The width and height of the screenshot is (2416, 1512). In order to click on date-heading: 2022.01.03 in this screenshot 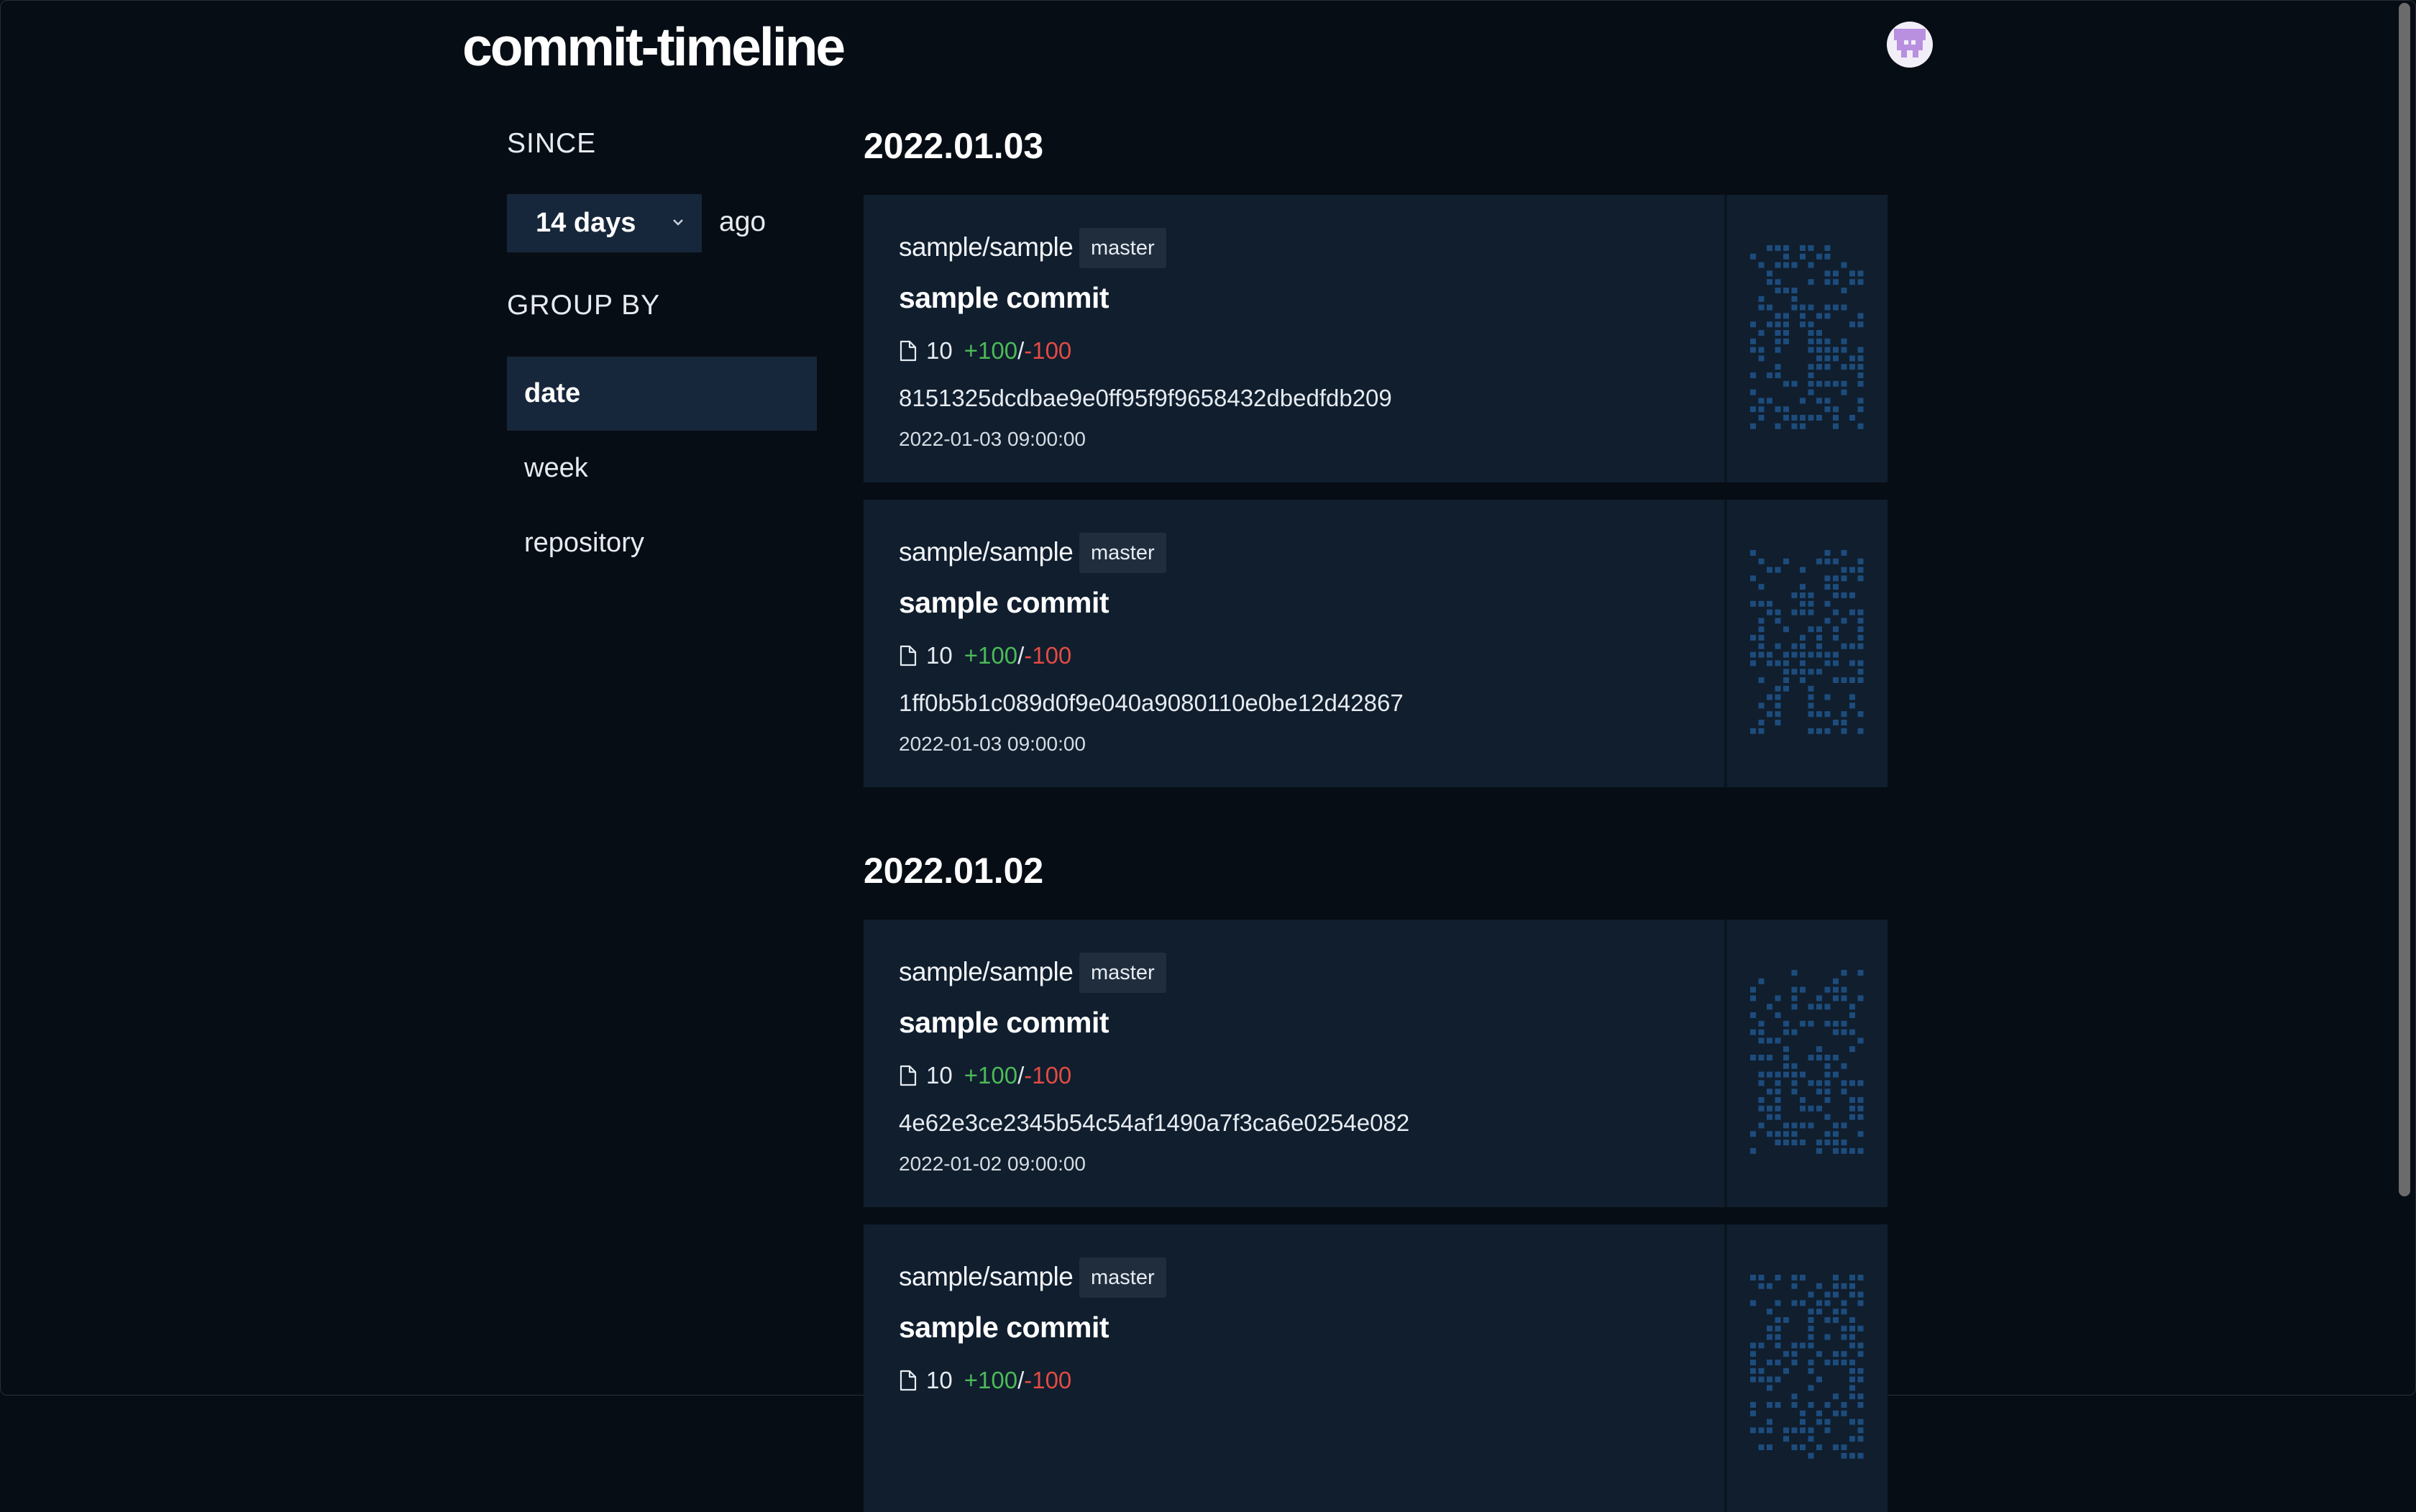, I will do `click(954, 146)`.